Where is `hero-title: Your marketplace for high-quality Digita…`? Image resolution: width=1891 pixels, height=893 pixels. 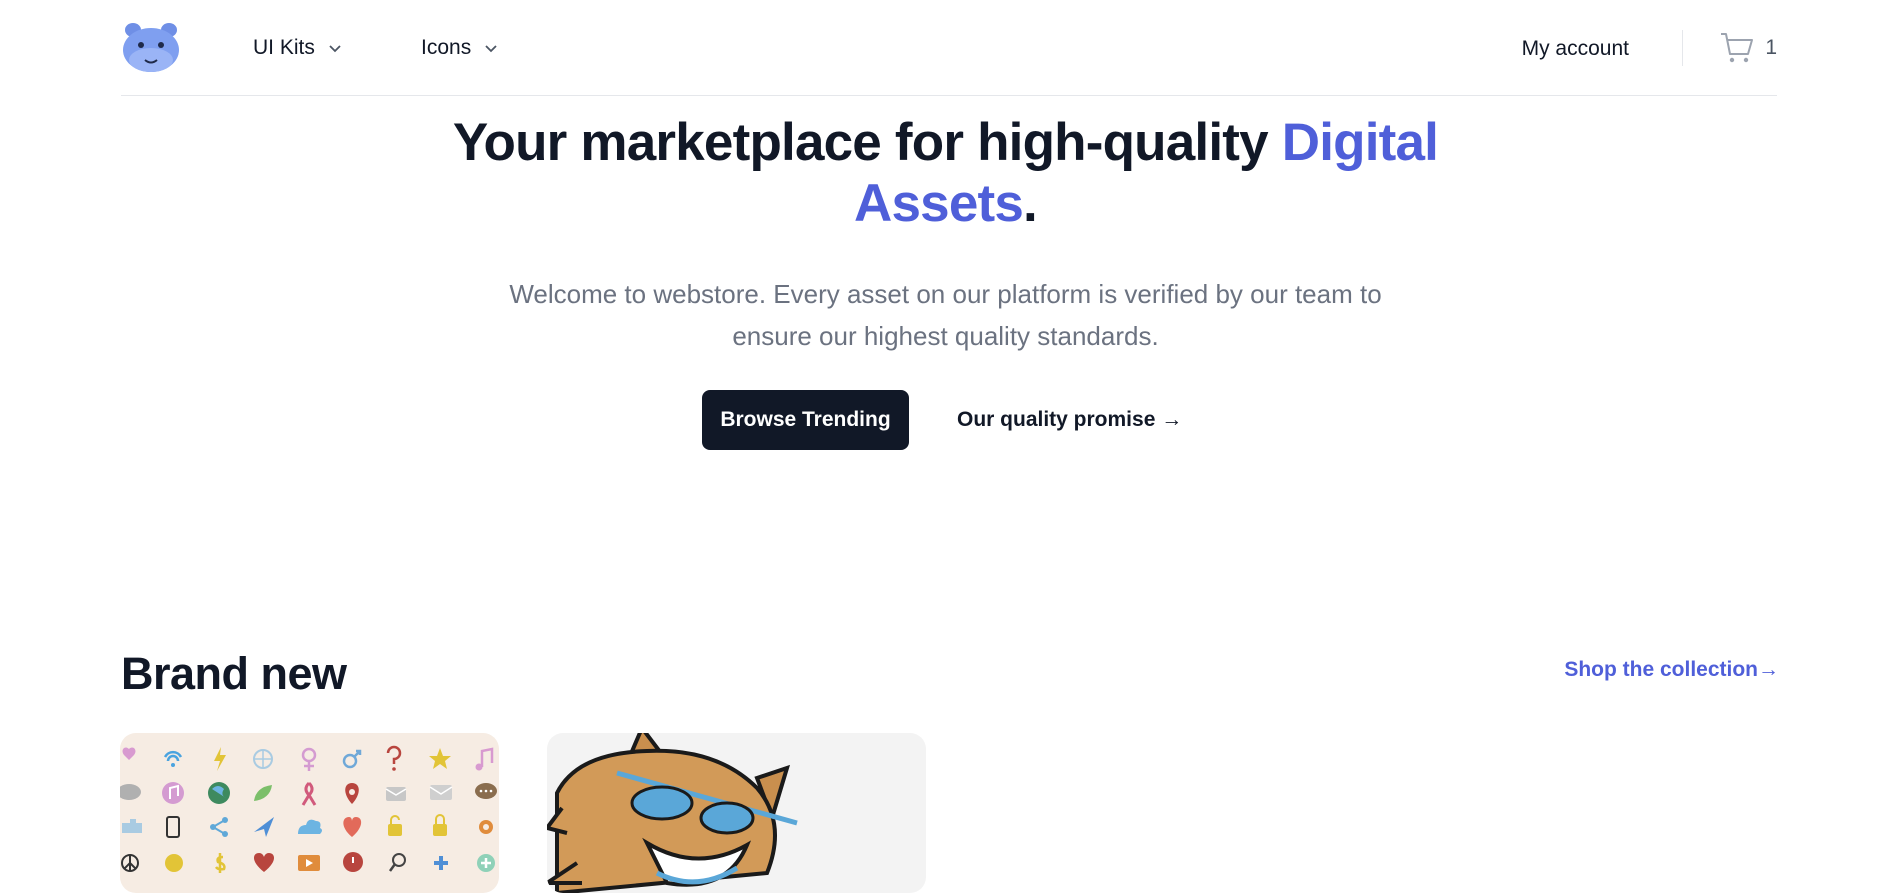
hero-title: Your marketplace for high-quality Digita… is located at coordinates (945, 173).